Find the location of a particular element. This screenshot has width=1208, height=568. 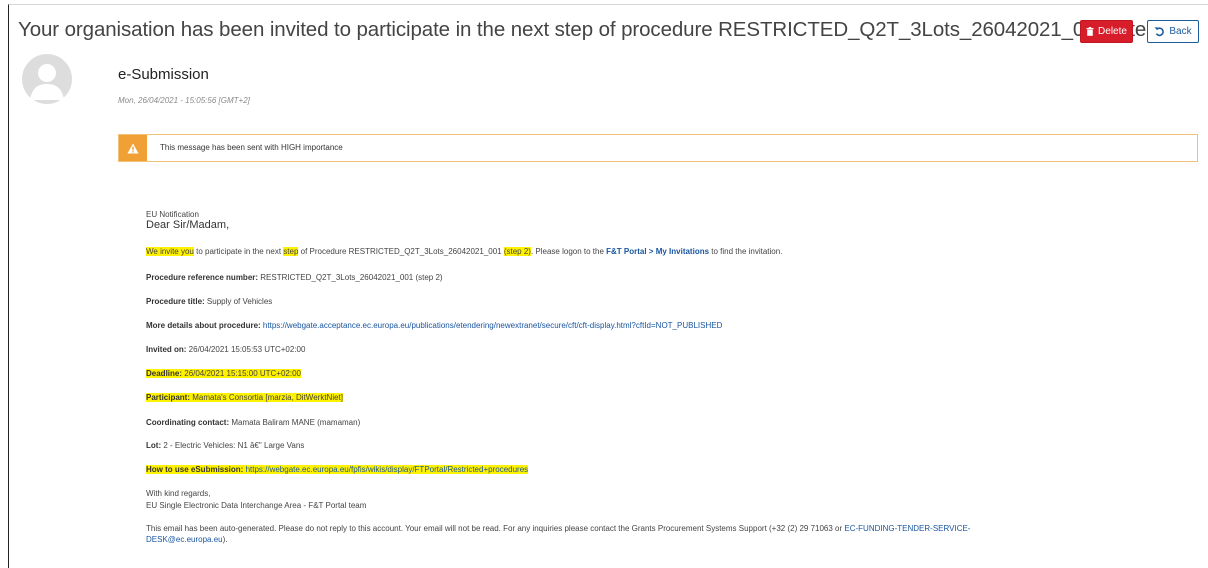

footer-text-end: ). is located at coordinates (225, 539).